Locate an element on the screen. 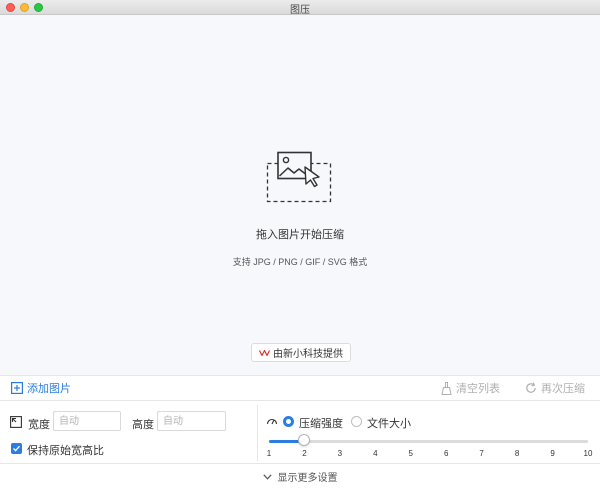 Image resolution: width=600 pixels, height=488 pixels. recompress-button: 再次压缩 is located at coordinates (555, 388).